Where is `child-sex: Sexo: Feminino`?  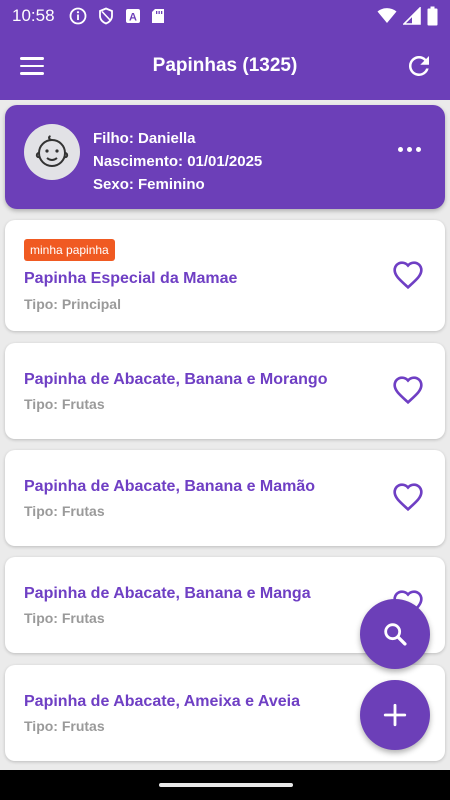
child-sex: Sexo: Feminino is located at coordinates (149, 184).